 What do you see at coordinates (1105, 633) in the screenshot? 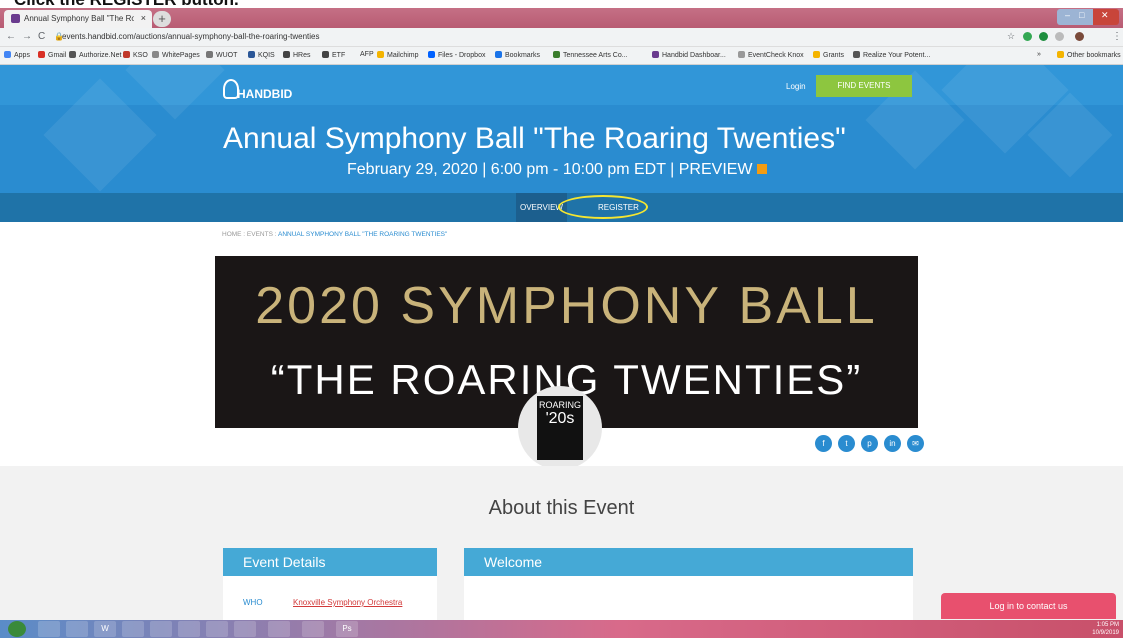
I see `clock-date: 10/9/2019` at bounding box center [1105, 633].